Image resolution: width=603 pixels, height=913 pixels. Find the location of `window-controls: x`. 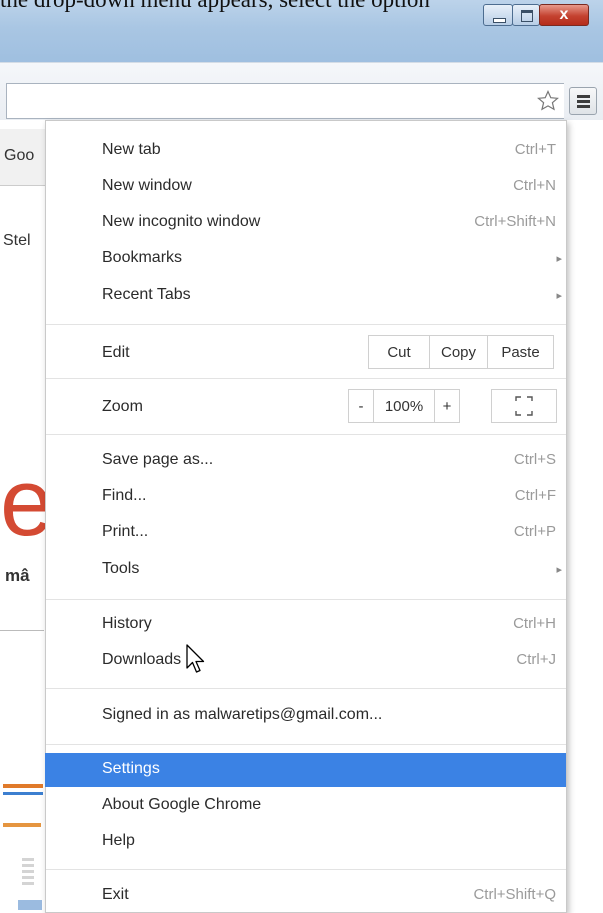

window-controls: x is located at coordinates (536, 16).